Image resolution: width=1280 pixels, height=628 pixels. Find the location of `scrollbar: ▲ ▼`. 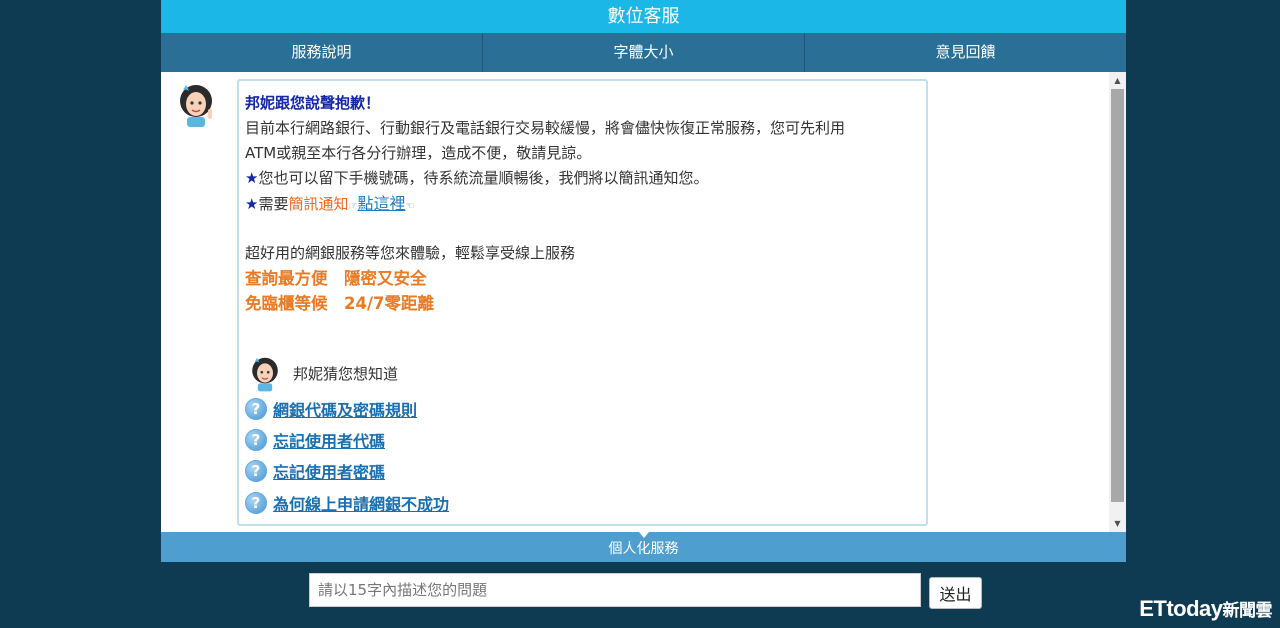

scrollbar: ▲ ▼ is located at coordinates (1117, 302).